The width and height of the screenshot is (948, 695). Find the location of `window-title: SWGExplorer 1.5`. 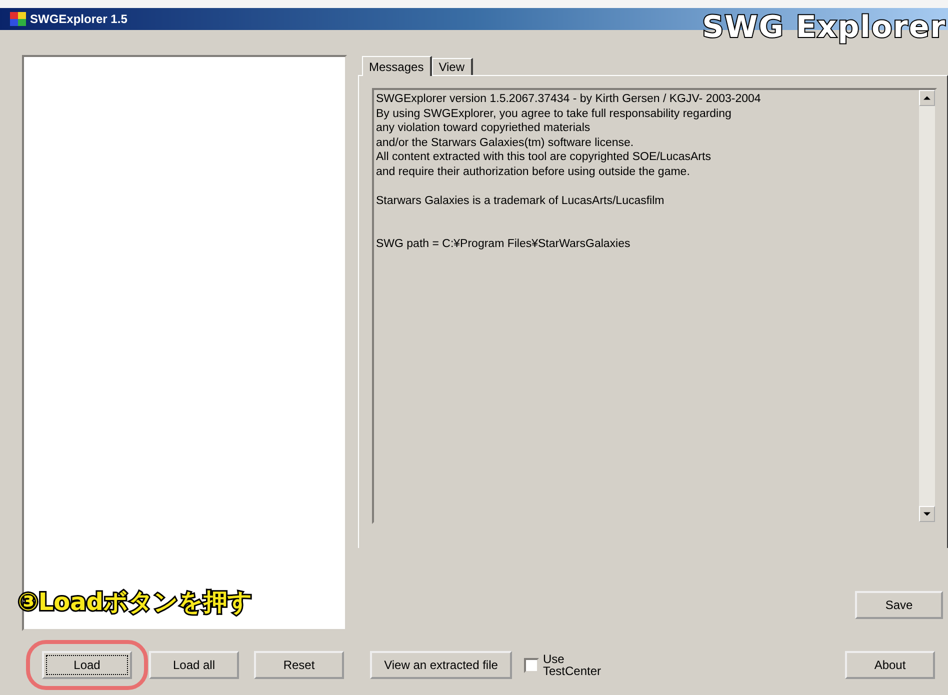

window-title: SWGExplorer 1.5 is located at coordinates (79, 19).